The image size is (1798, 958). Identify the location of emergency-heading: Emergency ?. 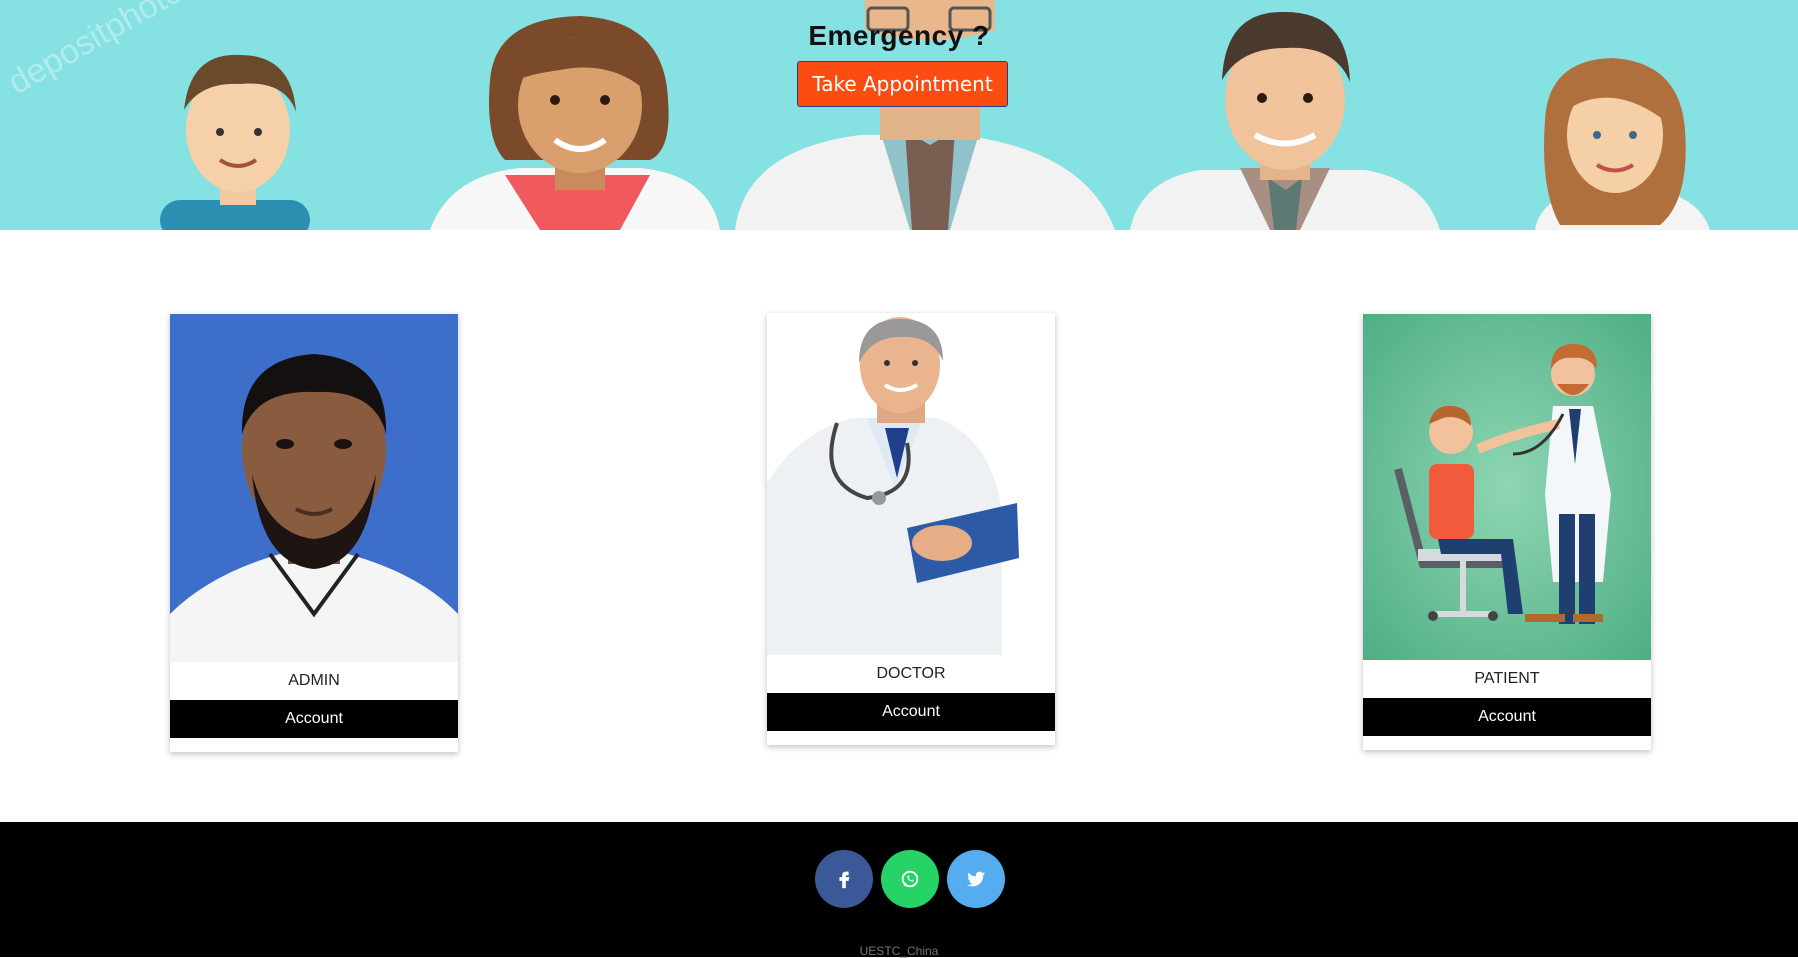
(899, 35).